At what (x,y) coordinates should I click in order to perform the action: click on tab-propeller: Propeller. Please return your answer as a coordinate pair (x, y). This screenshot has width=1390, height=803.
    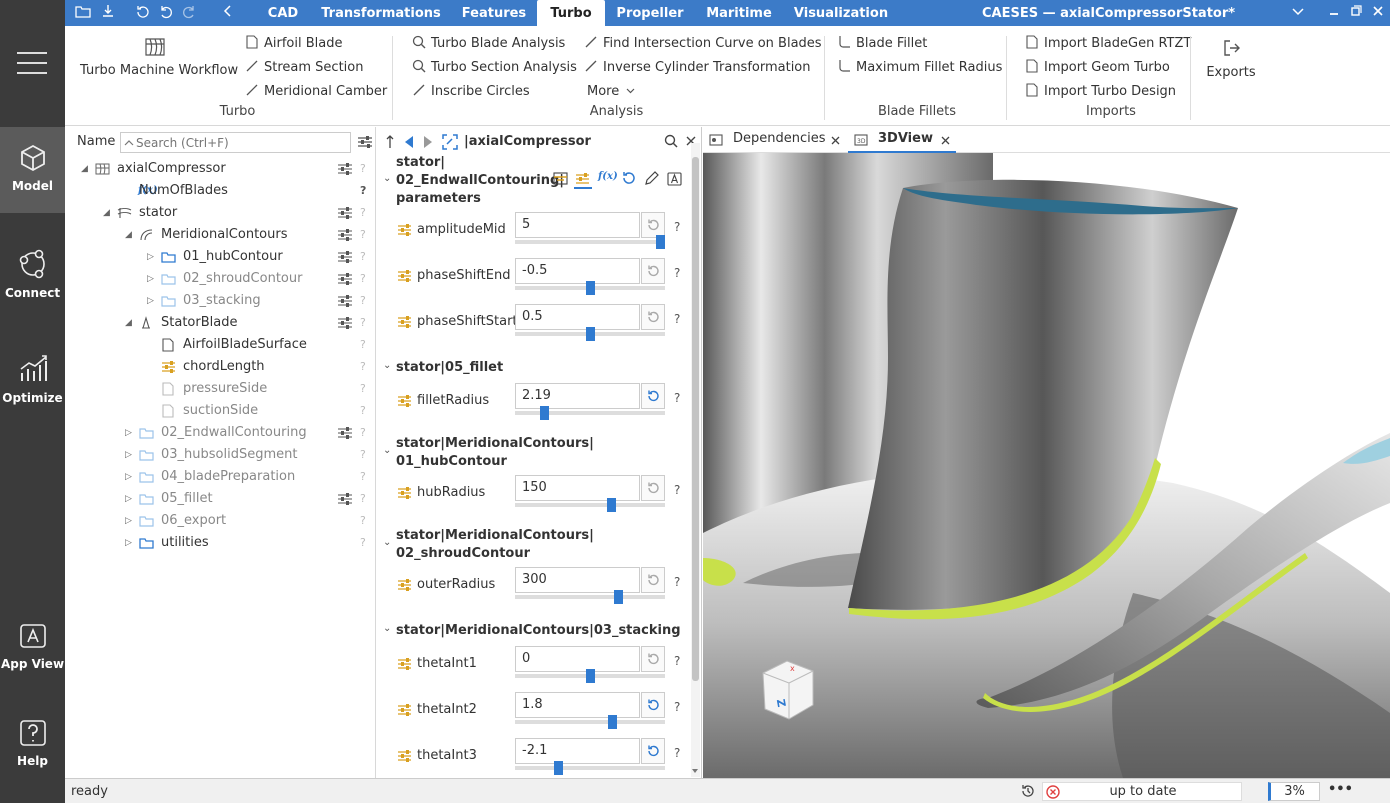
    Looking at the image, I should click on (650, 13).